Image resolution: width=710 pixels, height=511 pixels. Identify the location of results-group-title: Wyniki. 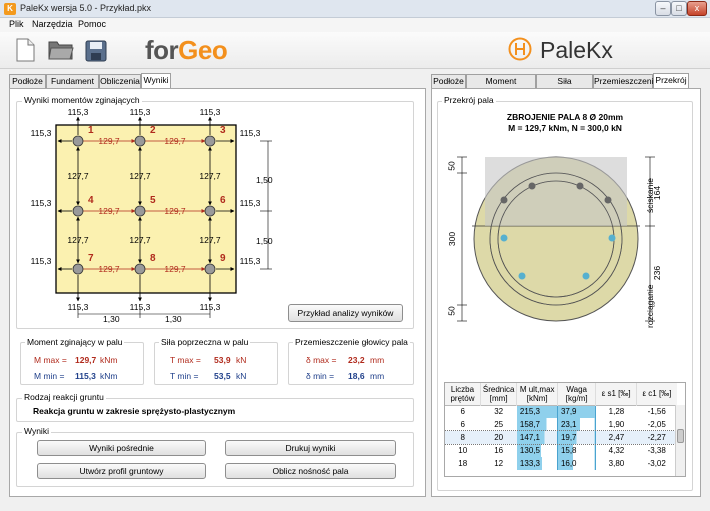
(36, 431).